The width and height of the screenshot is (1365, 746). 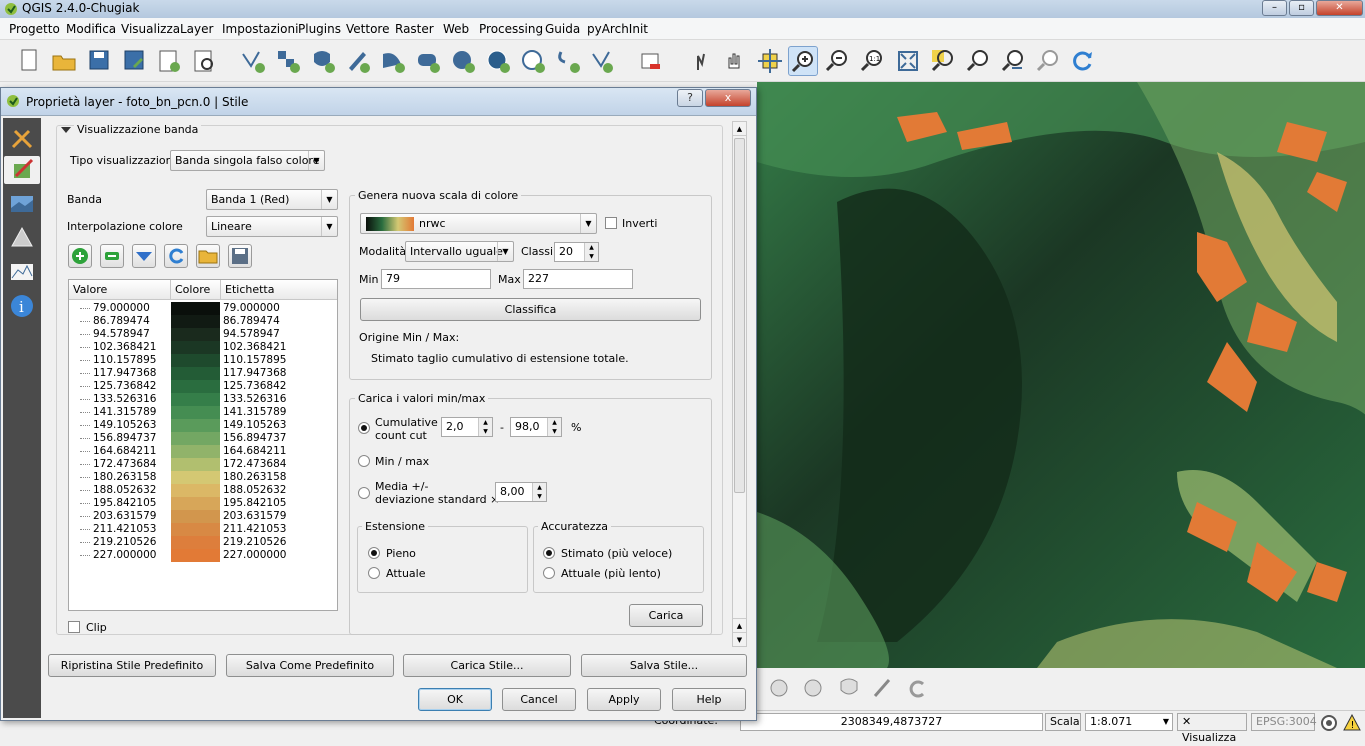 I want to click on menu-guida: Guida, so click(x=562, y=29).